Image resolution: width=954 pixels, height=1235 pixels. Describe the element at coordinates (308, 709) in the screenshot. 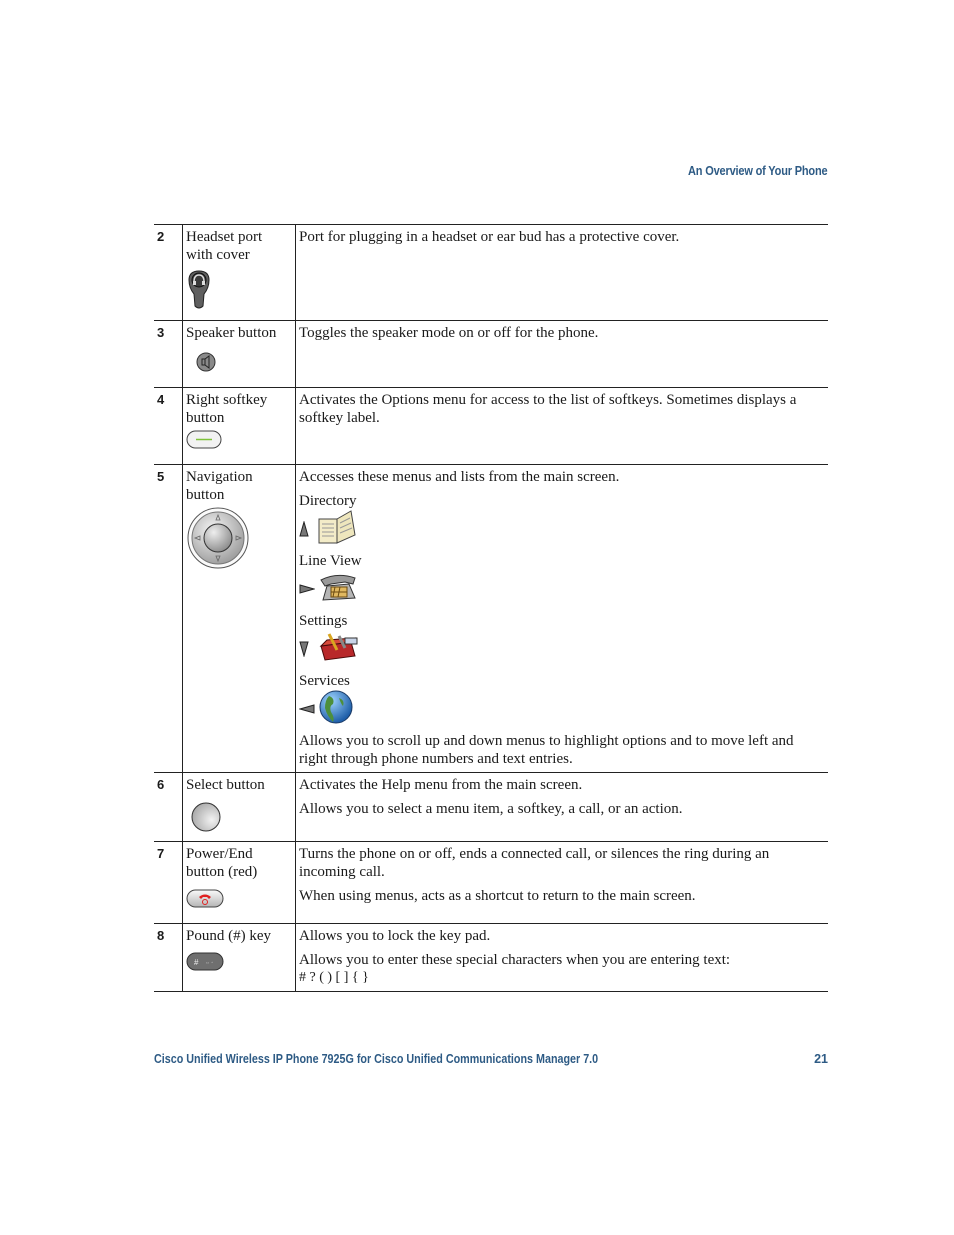

I see `arrow-left-icon` at that location.